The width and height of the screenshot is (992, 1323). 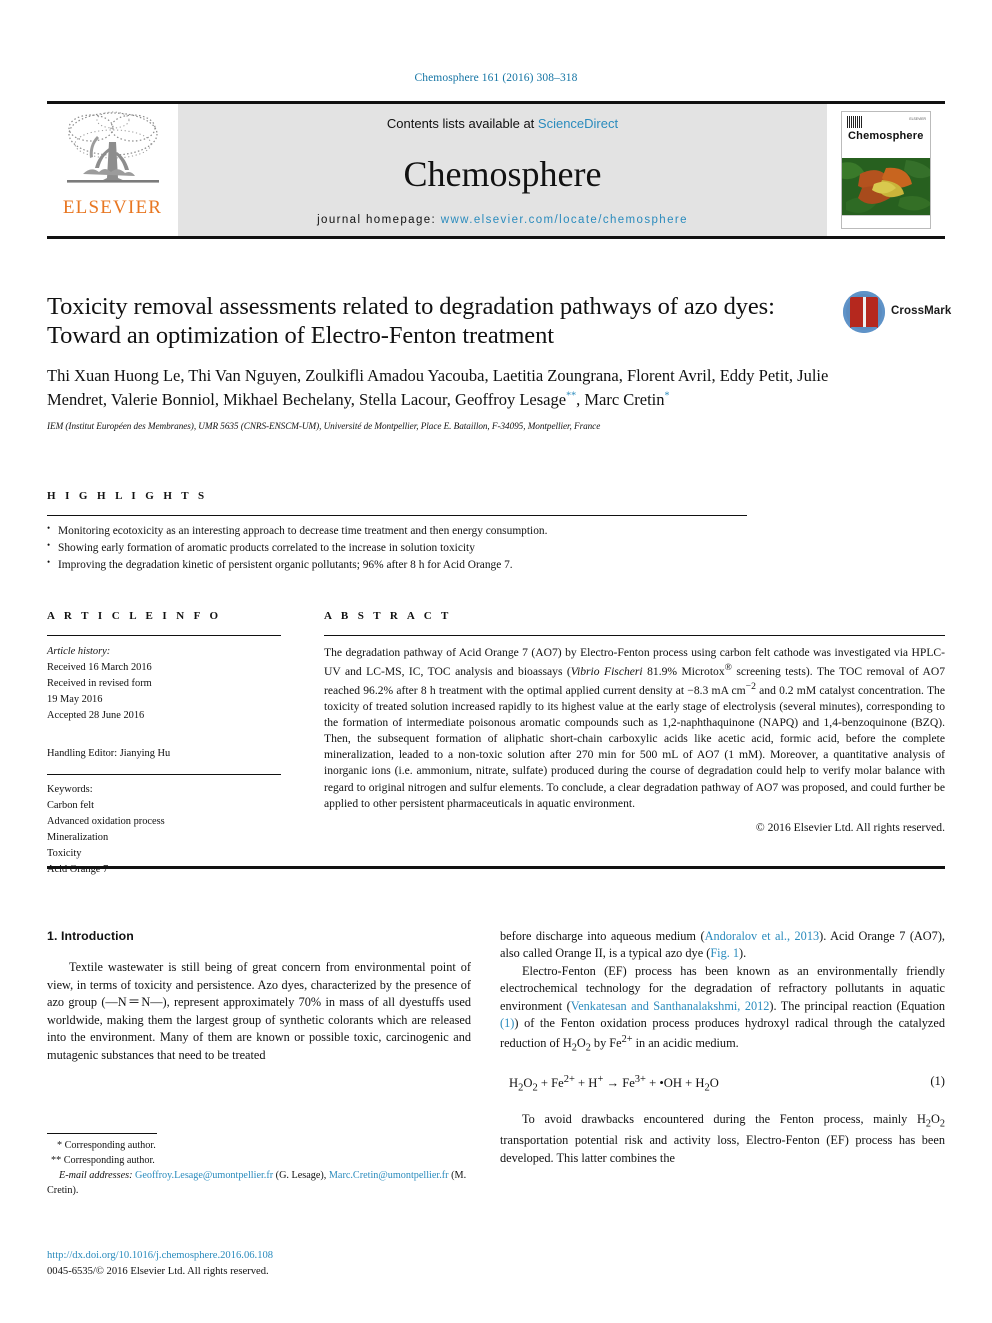 I want to click on citation-link: Venkatesan and Santhanalakshmi, 2012, so click(x=670, y=1006).